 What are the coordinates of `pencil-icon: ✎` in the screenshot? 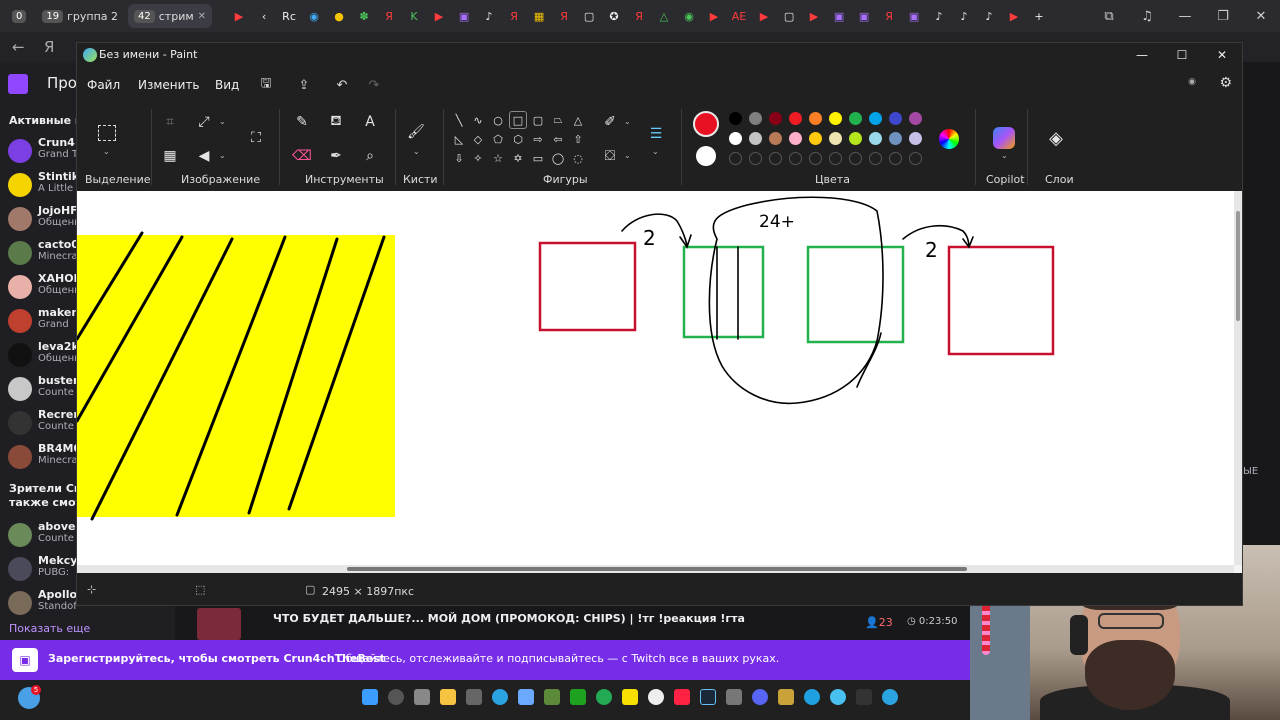 It's located at (302, 122).